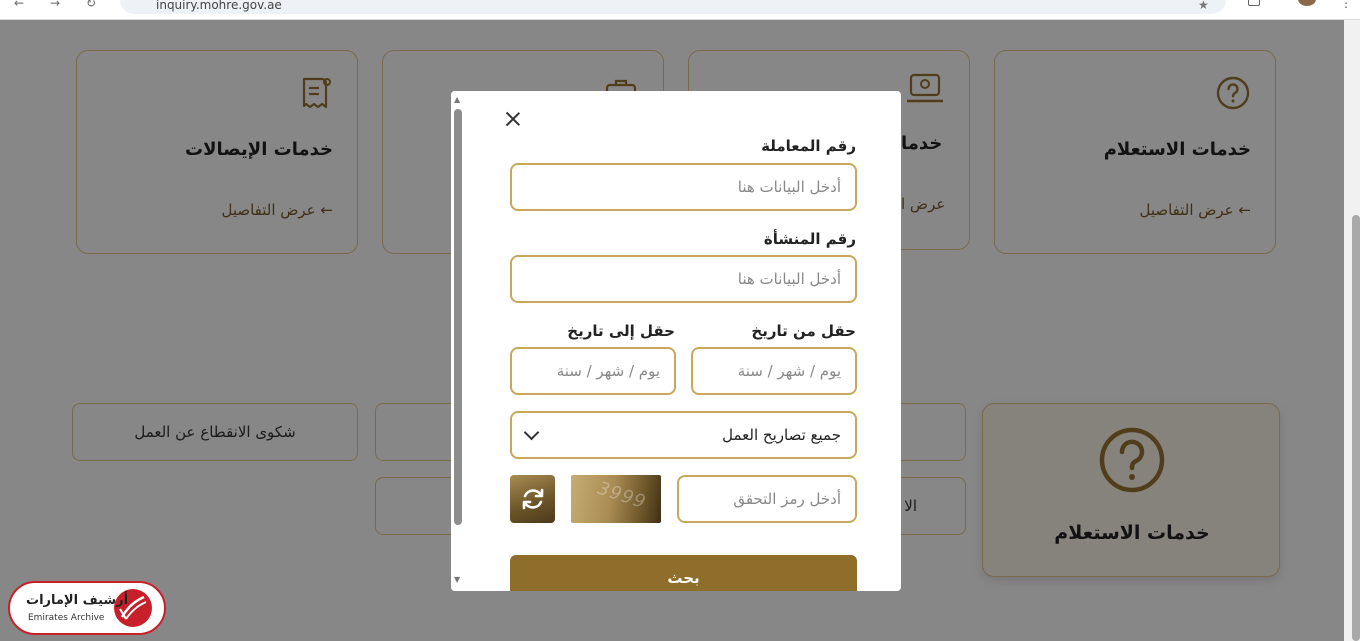 This screenshot has height=641, width=1360. I want to click on tab-icon, so click(1254, 3).